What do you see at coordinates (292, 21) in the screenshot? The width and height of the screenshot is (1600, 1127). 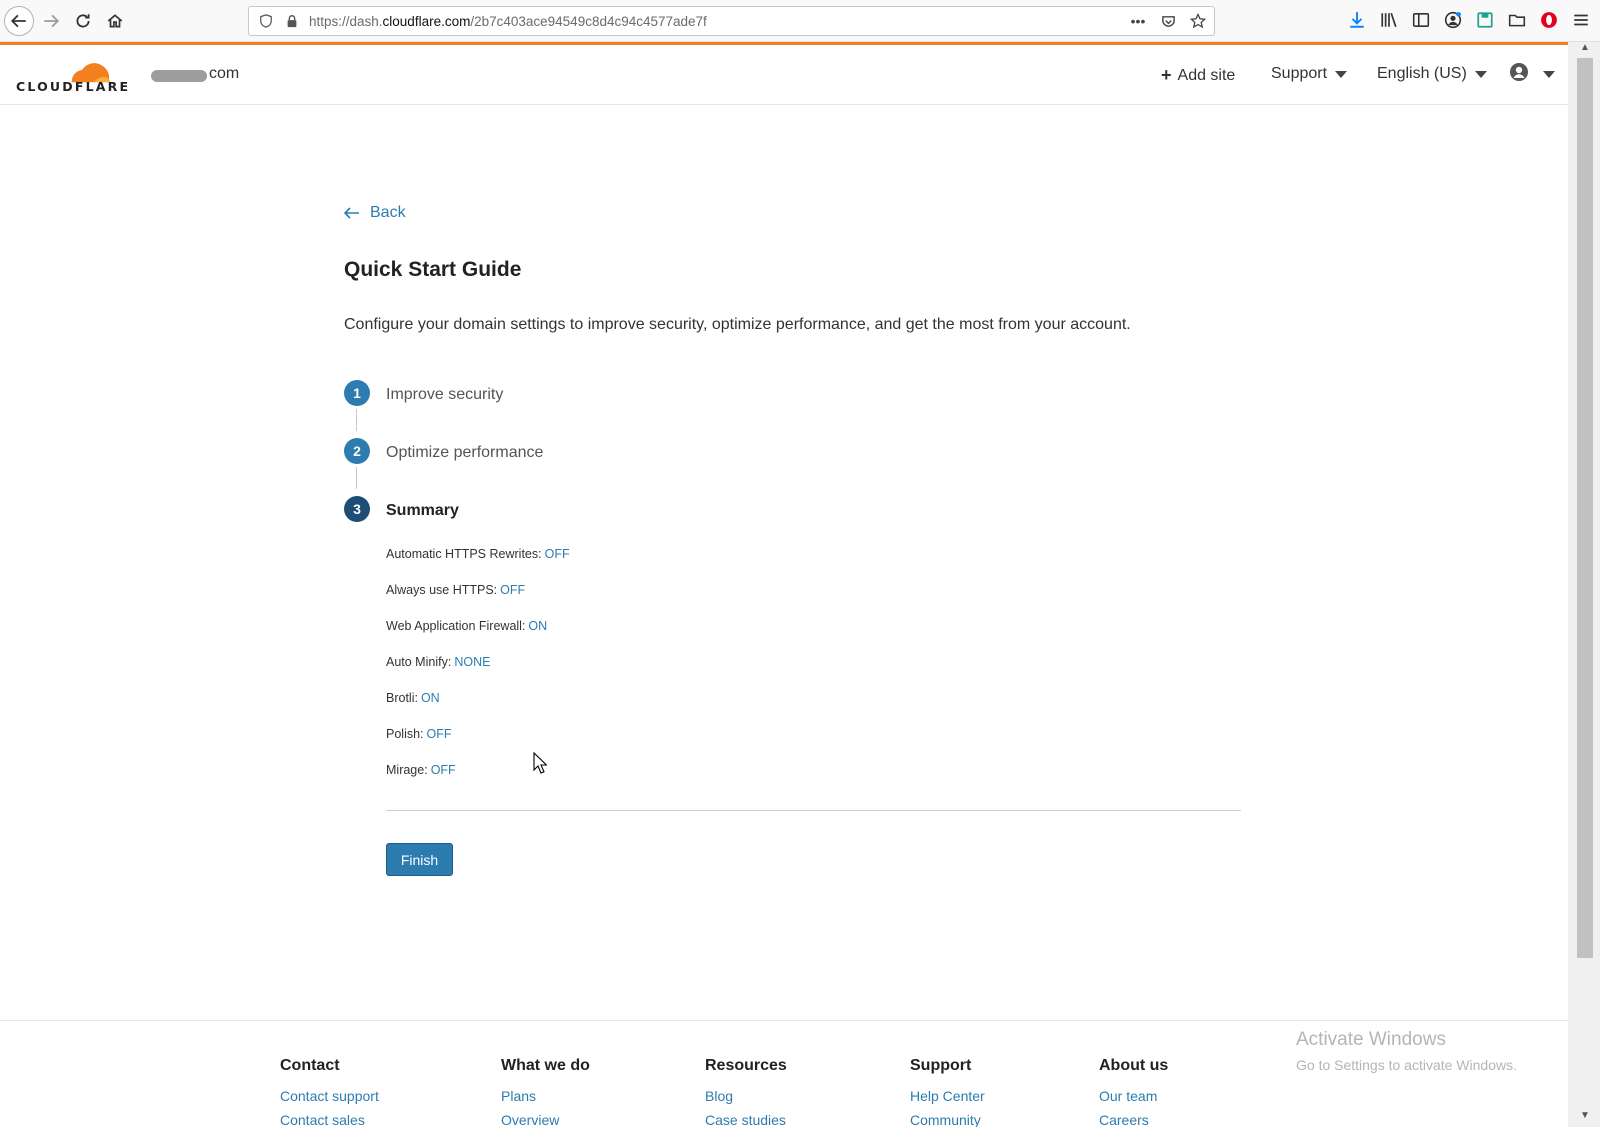 I see `lock-icon` at bounding box center [292, 21].